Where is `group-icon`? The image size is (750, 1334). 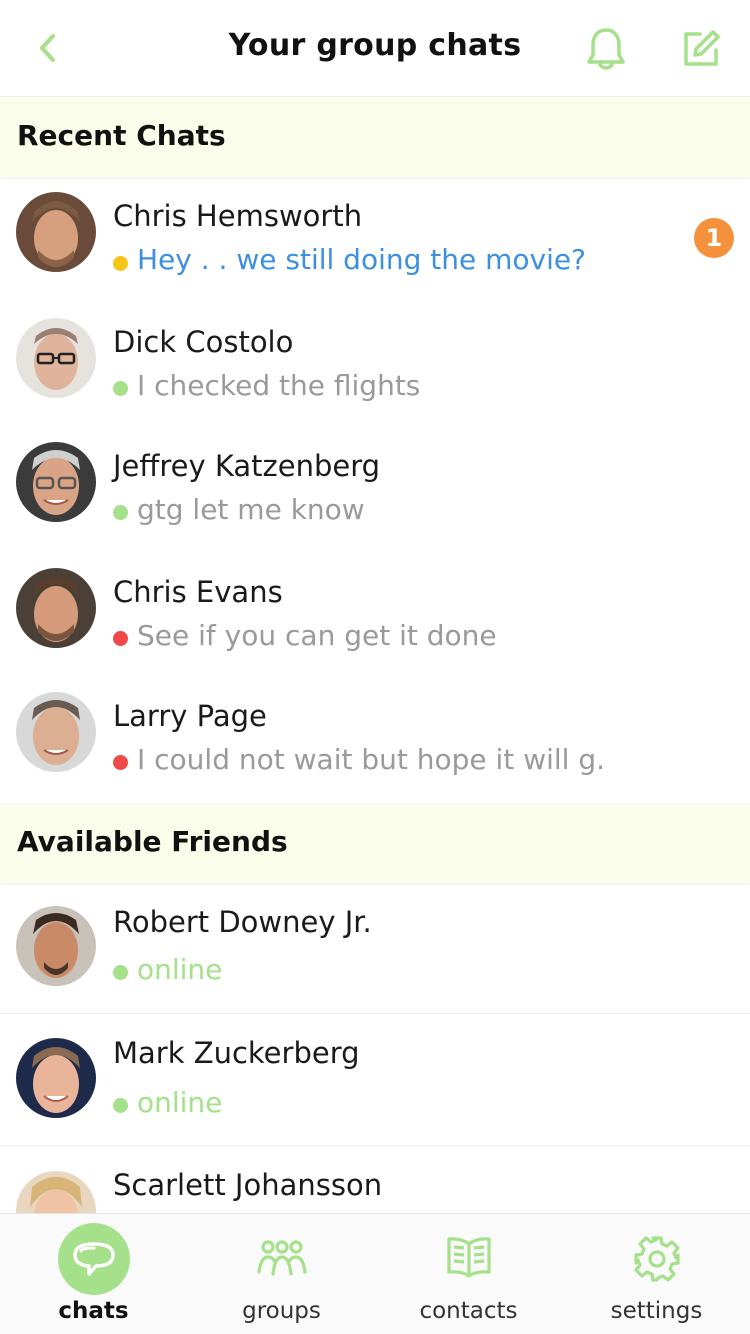 group-icon is located at coordinates (282, 1258).